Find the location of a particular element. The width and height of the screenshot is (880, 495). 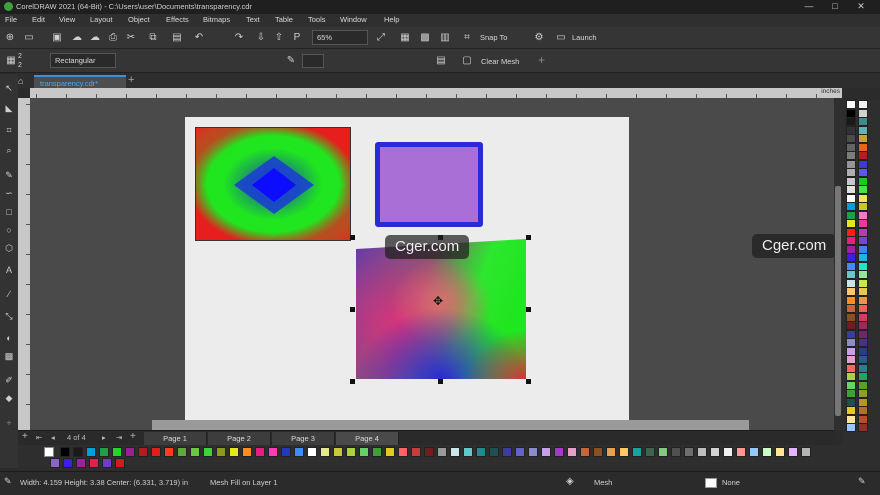

rectangle-tool-icon: □ is located at coordinates (9, 212).